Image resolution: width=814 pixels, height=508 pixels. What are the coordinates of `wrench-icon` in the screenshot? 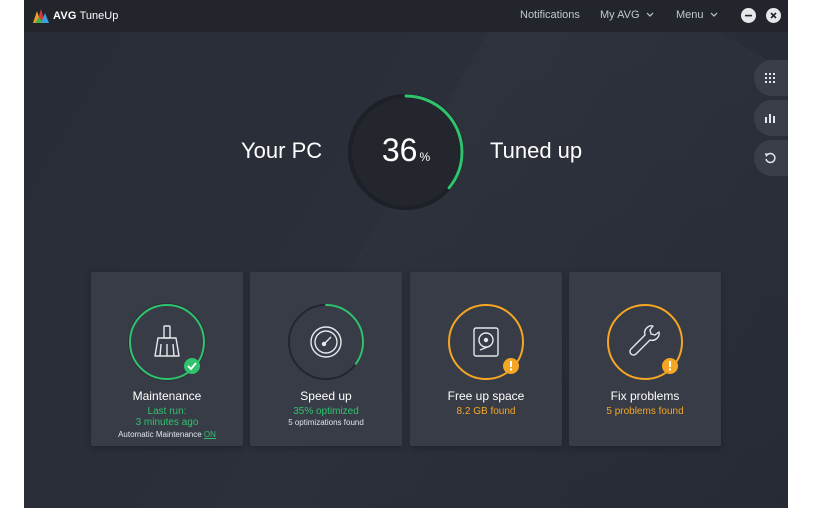 It's located at (644, 340).